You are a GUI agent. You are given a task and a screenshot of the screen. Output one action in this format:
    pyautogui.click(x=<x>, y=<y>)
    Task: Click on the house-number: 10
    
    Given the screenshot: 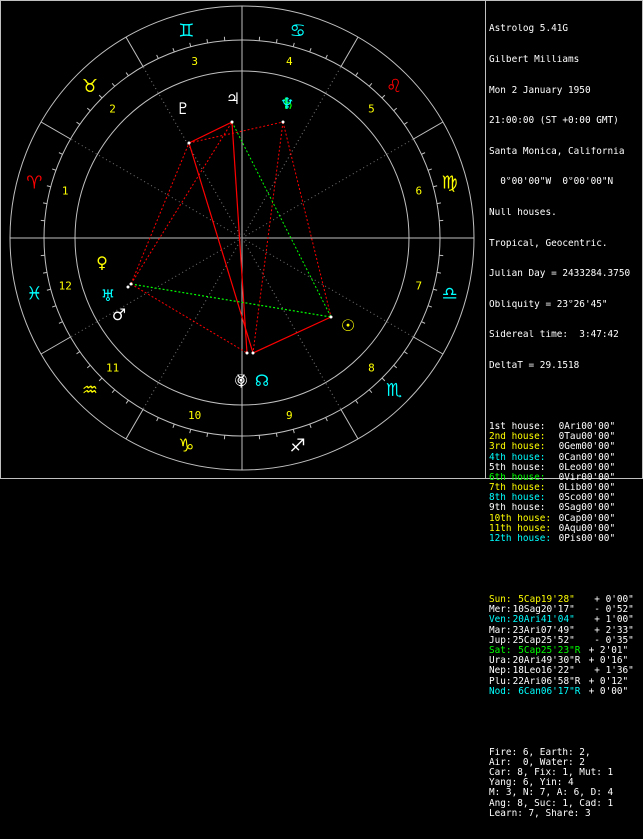 What is the action you would take?
    pyautogui.click(x=194, y=415)
    